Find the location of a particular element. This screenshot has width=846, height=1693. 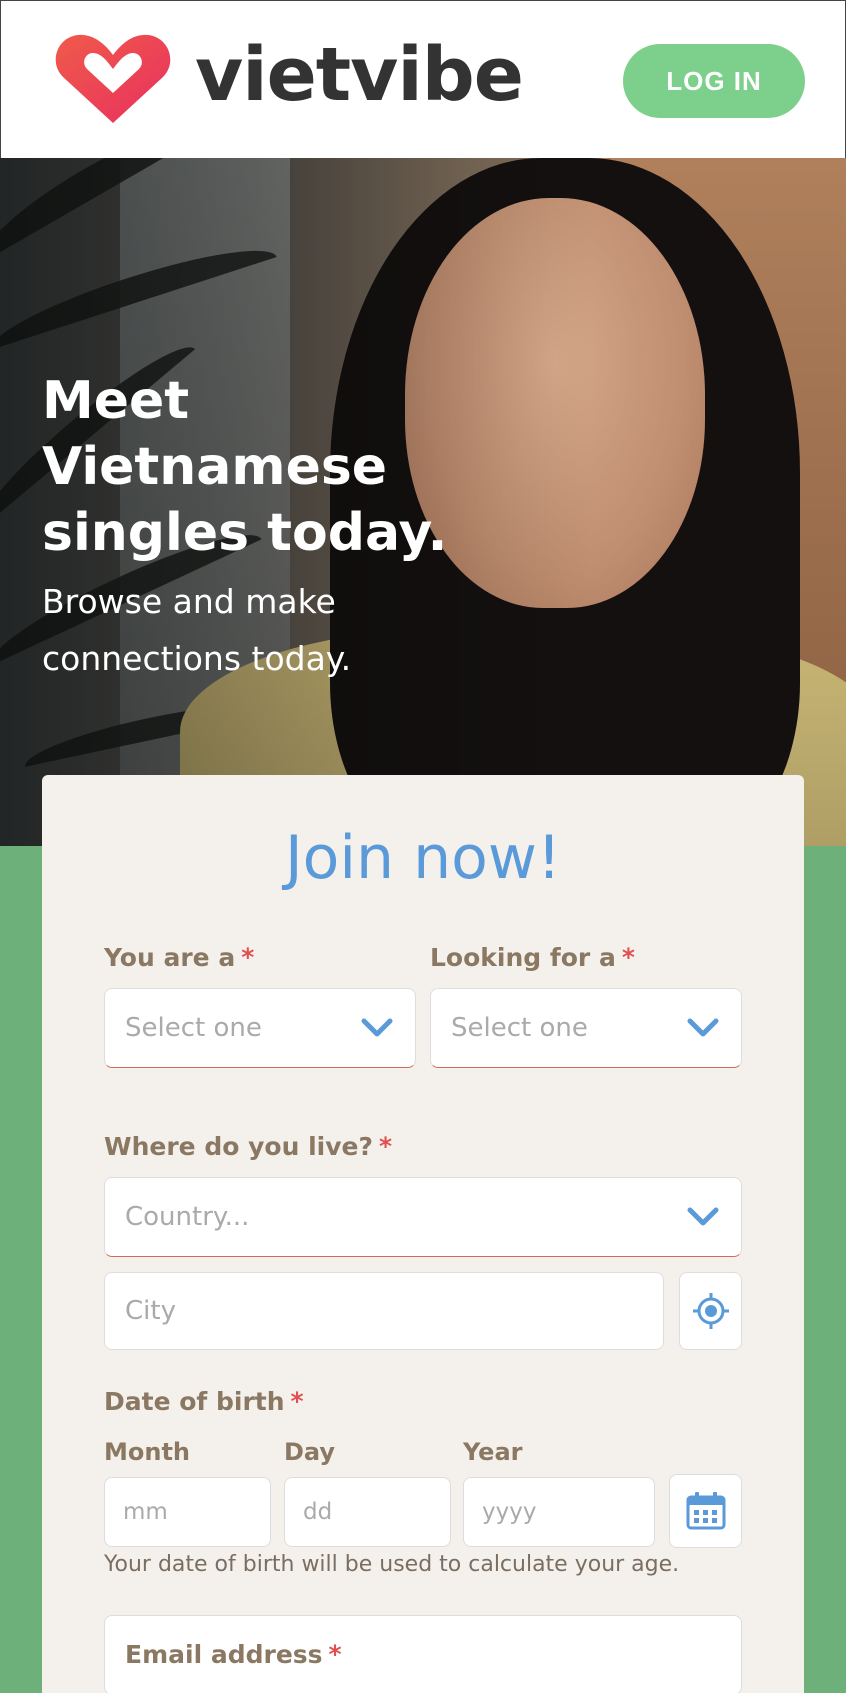

calendar-picker-button is located at coordinates (705, 1511).